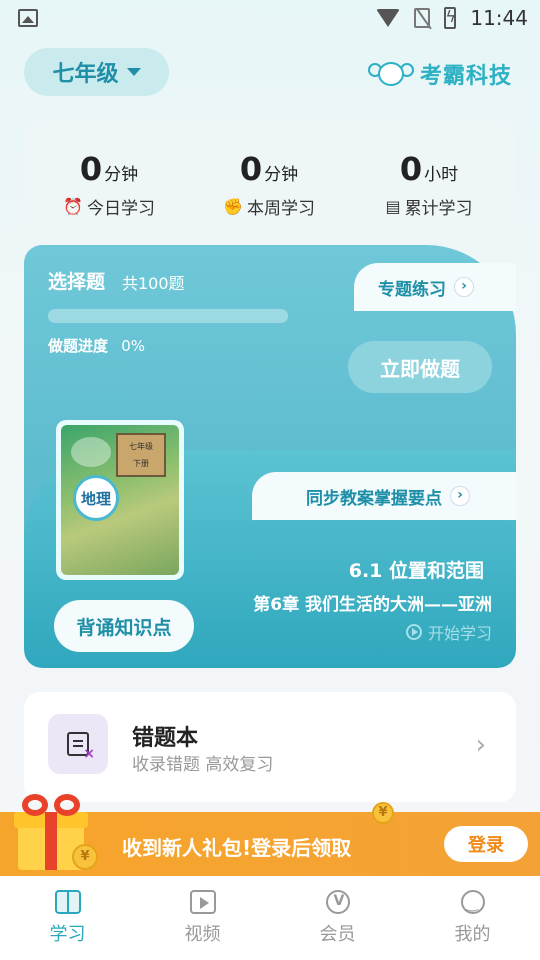 The width and height of the screenshot is (540, 960). Describe the element at coordinates (270, 835) in the screenshot. I see `promo-banner: ¥ ¥ 收到新人礼包!登录后领取 登录` at that location.